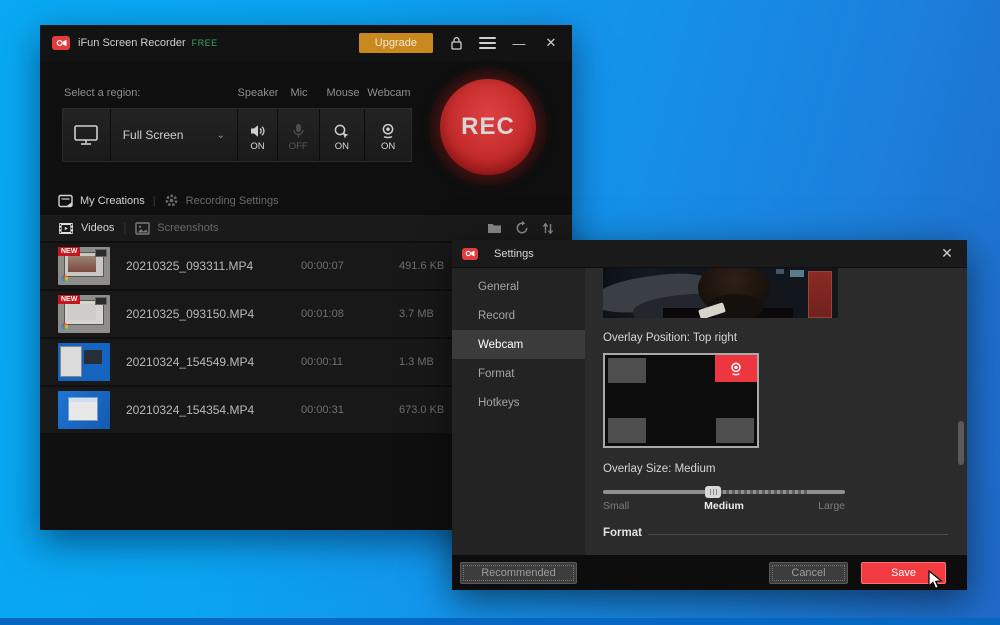  What do you see at coordinates (232, 200) in the screenshot?
I see `recording-settings-label: Recording Settings` at bounding box center [232, 200].